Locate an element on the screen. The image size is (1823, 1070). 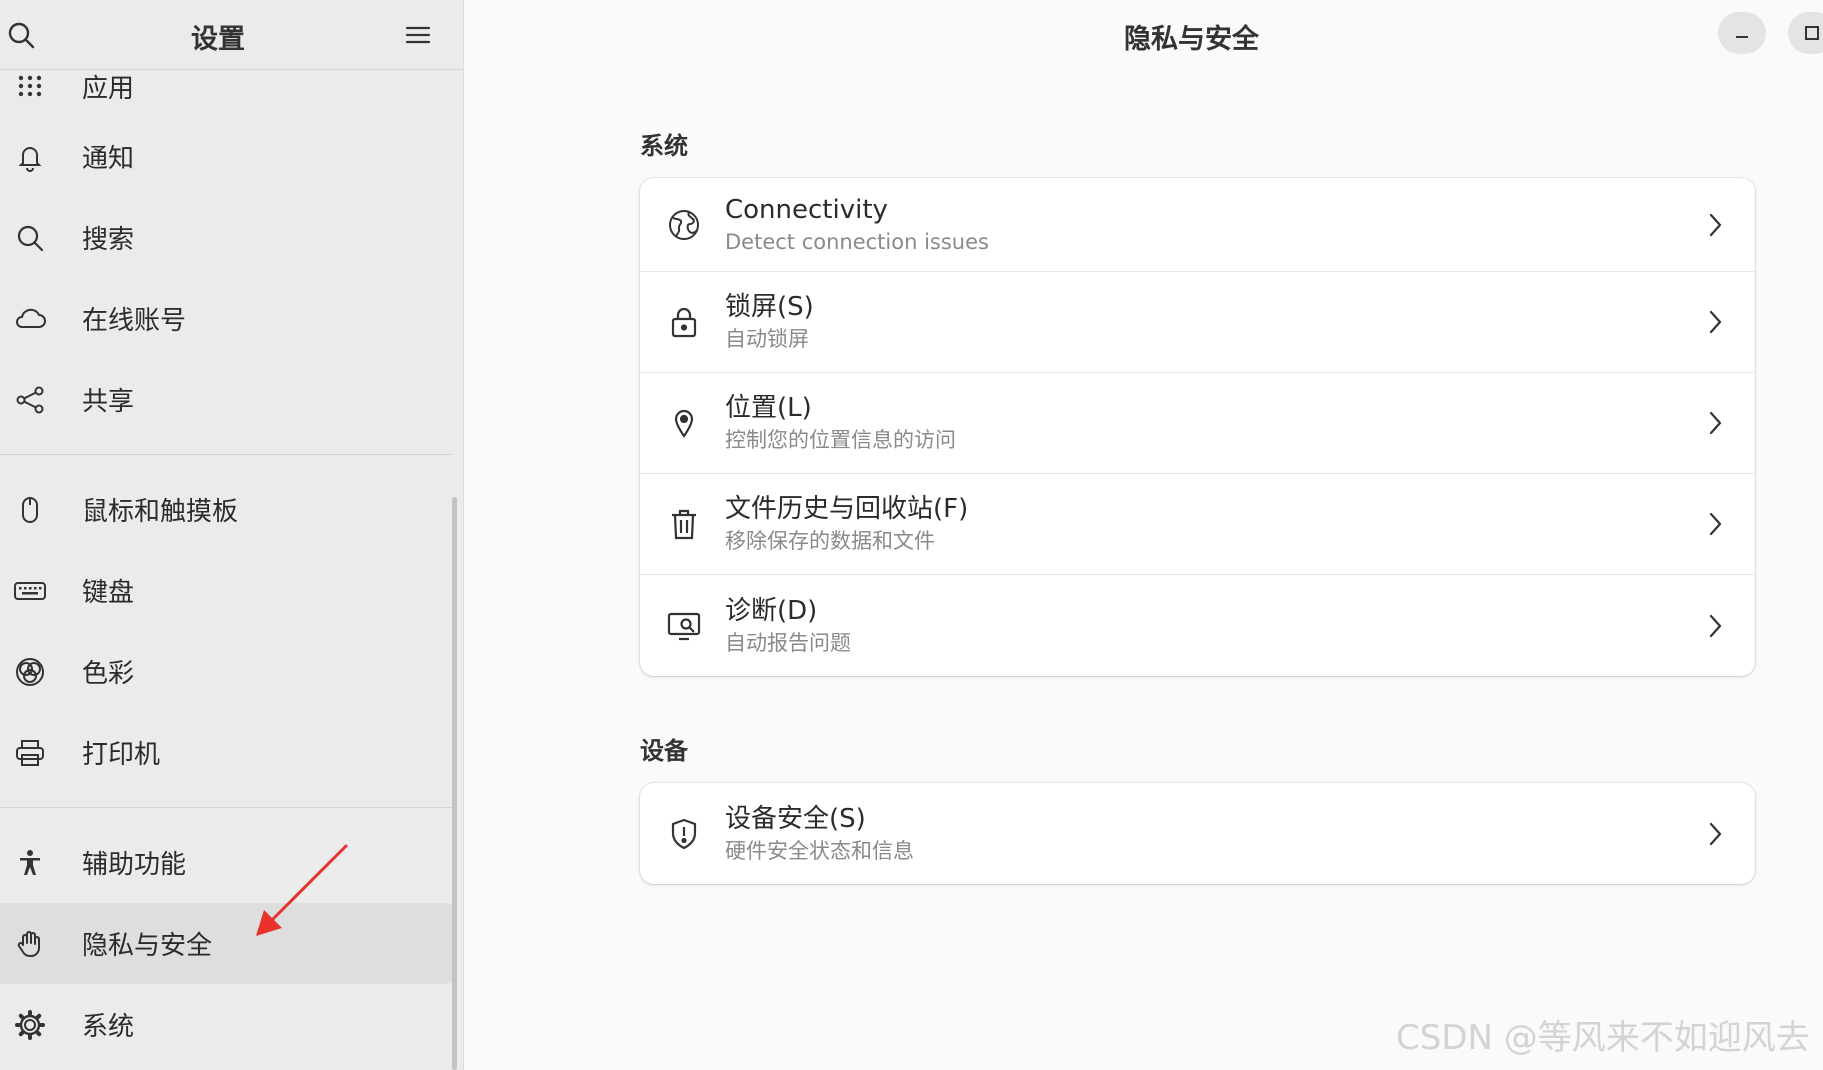
location-pin-icon is located at coordinates (684, 423).